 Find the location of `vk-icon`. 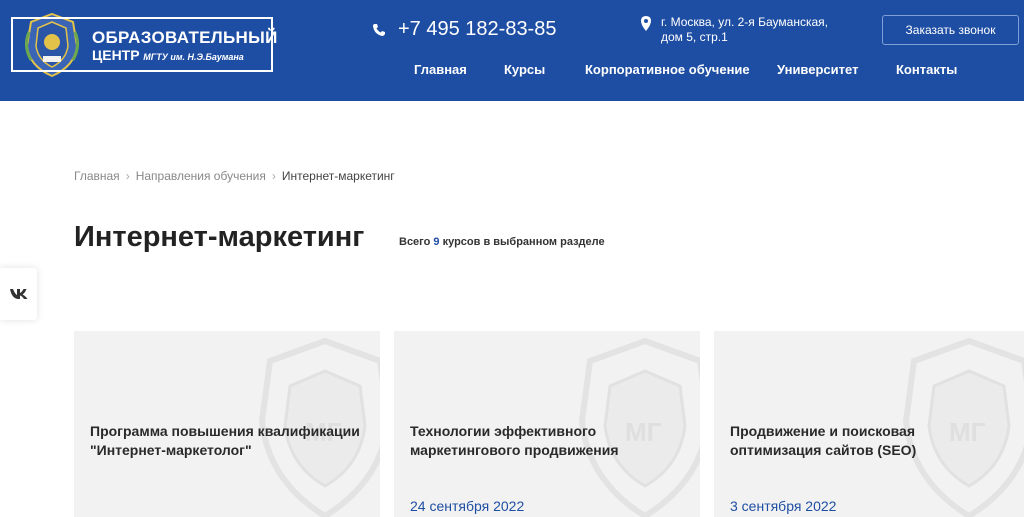

vk-icon is located at coordinates (18, 294).